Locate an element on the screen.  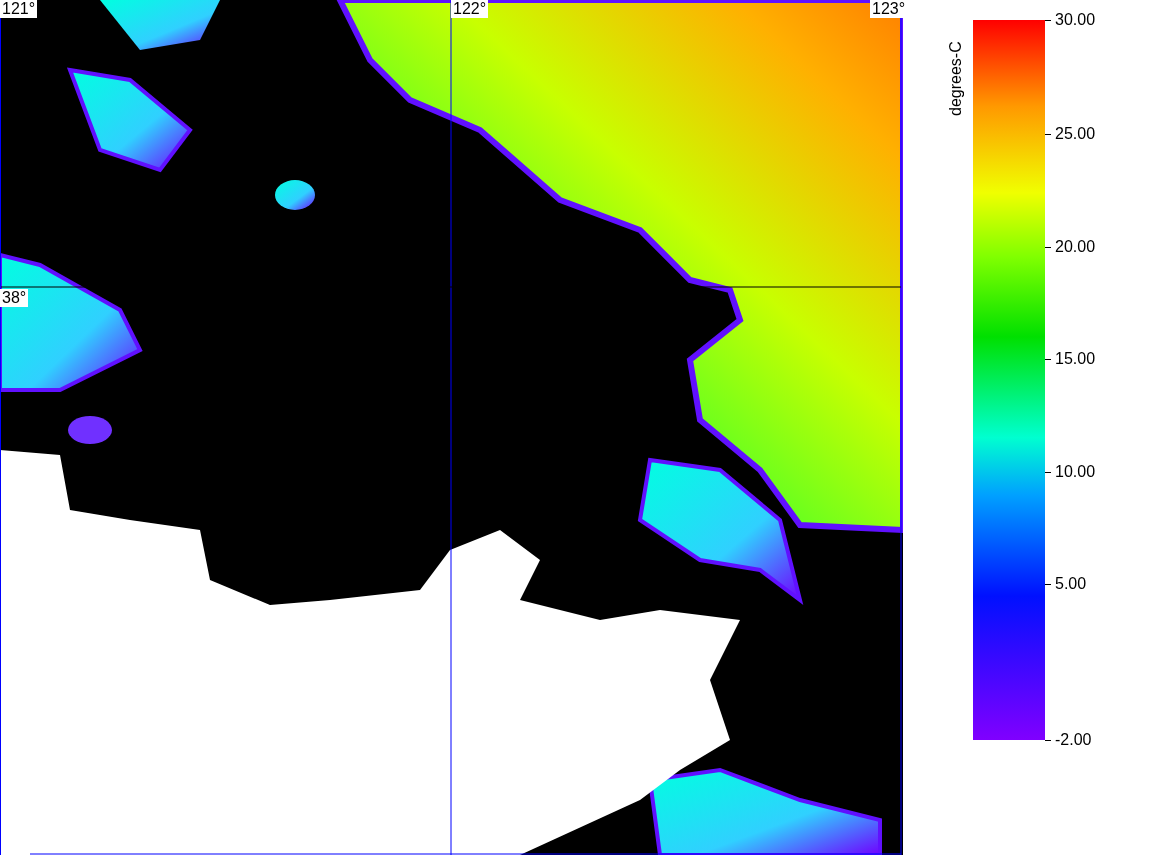
longitude-label: 123° is located at coordinates (889, 9).